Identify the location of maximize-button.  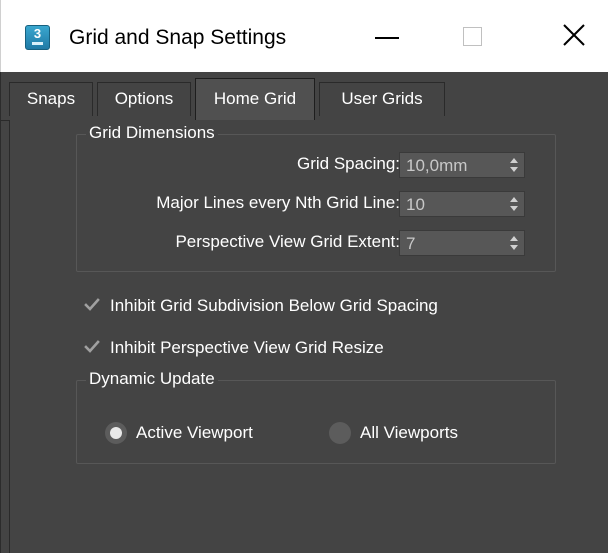
(478, 36).